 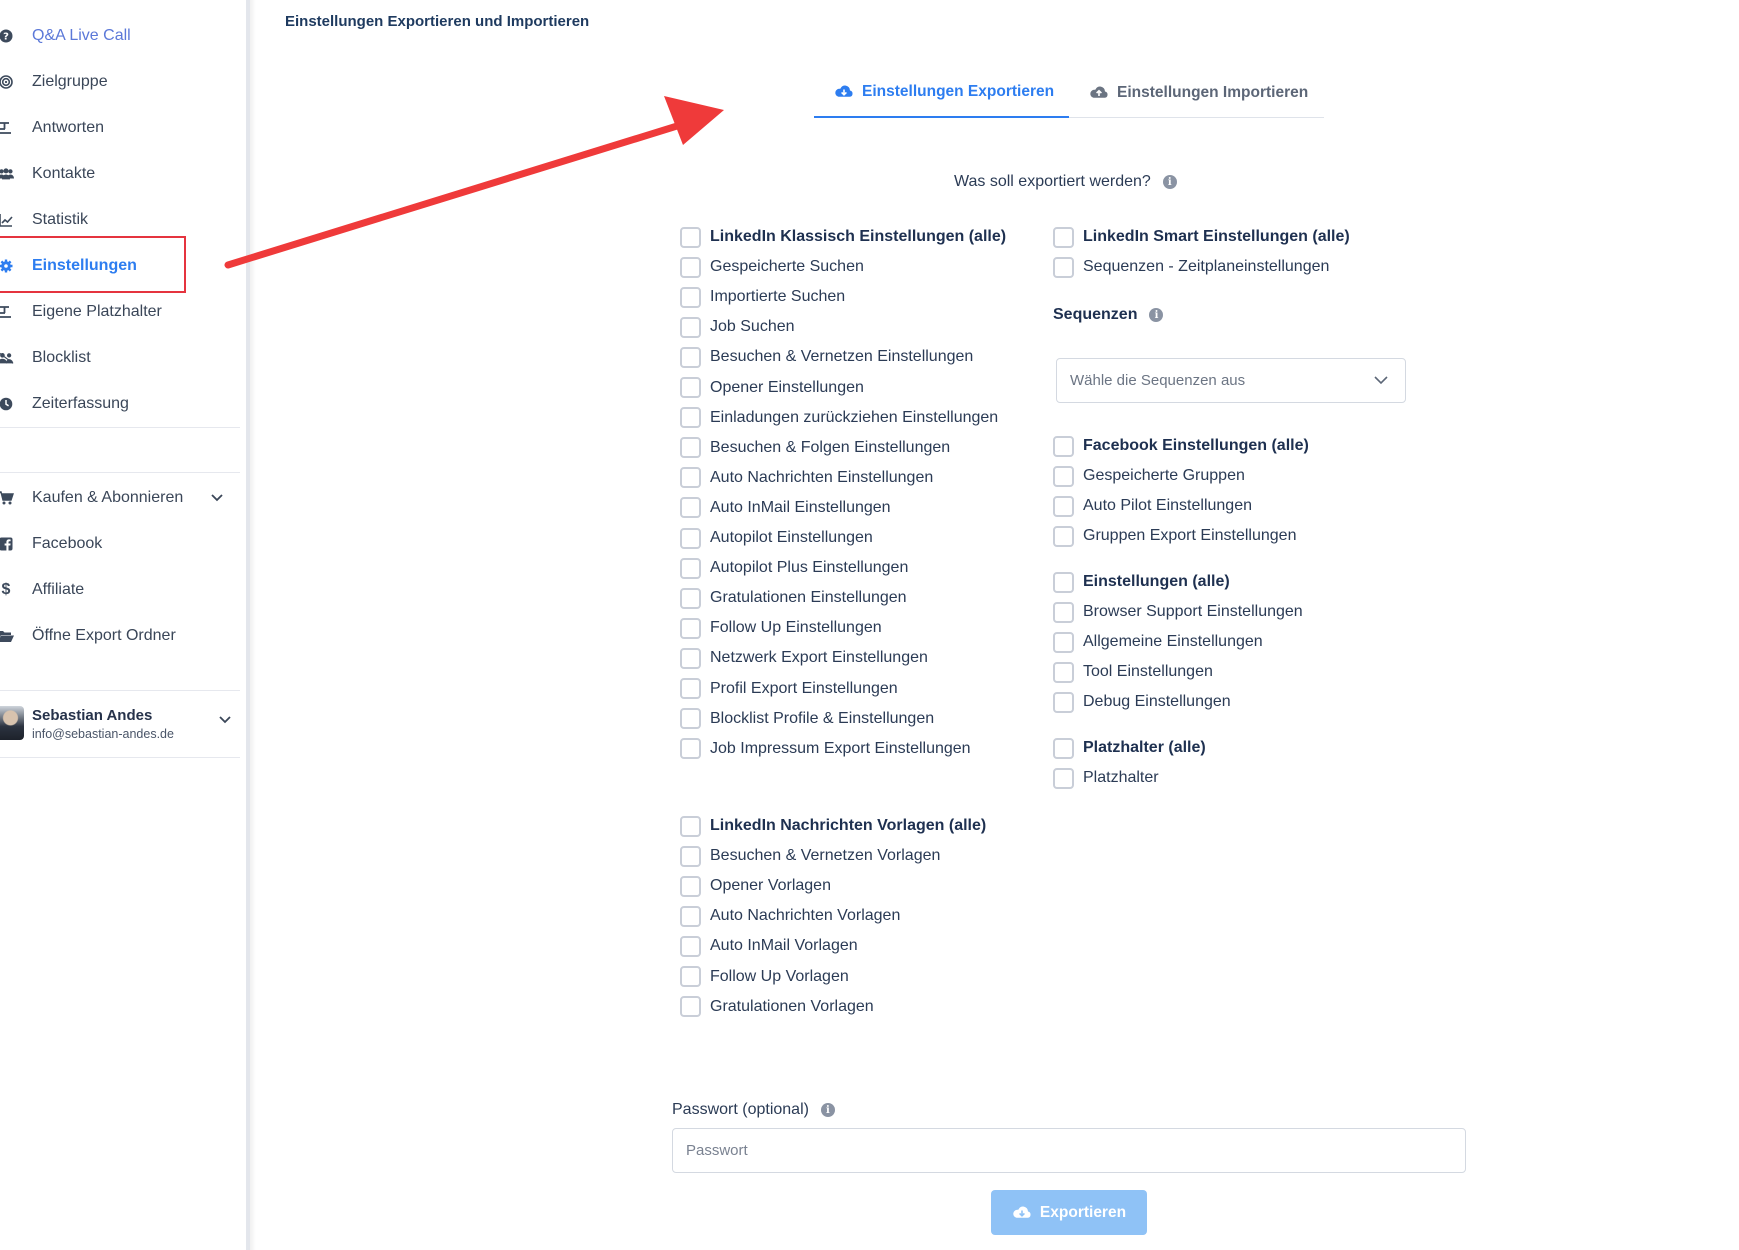 I want to click on password-input, so click(x=1069, y=1150).